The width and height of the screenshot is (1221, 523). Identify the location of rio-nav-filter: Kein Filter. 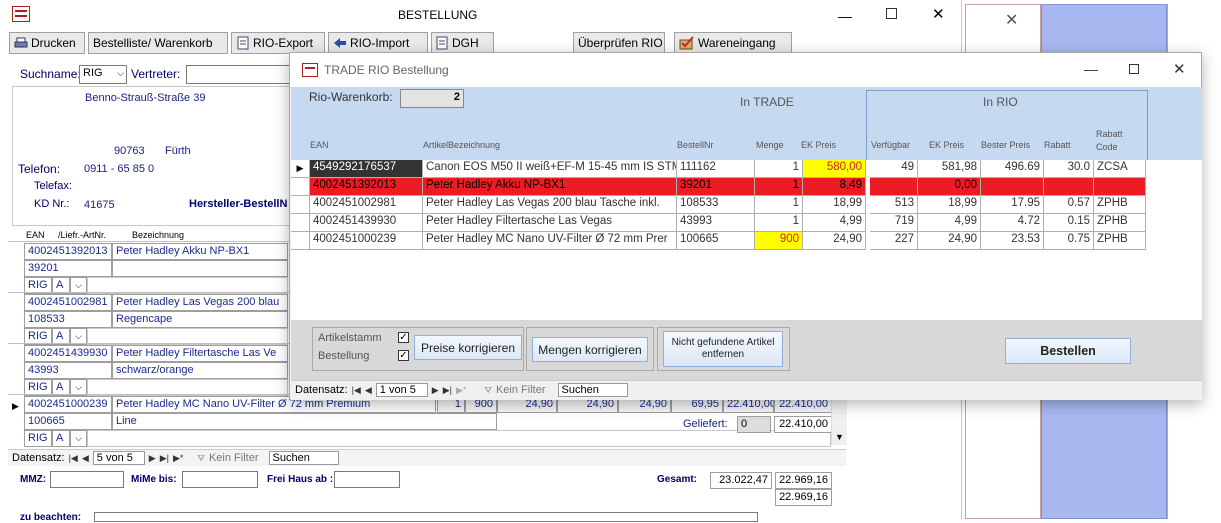
(521, 390).